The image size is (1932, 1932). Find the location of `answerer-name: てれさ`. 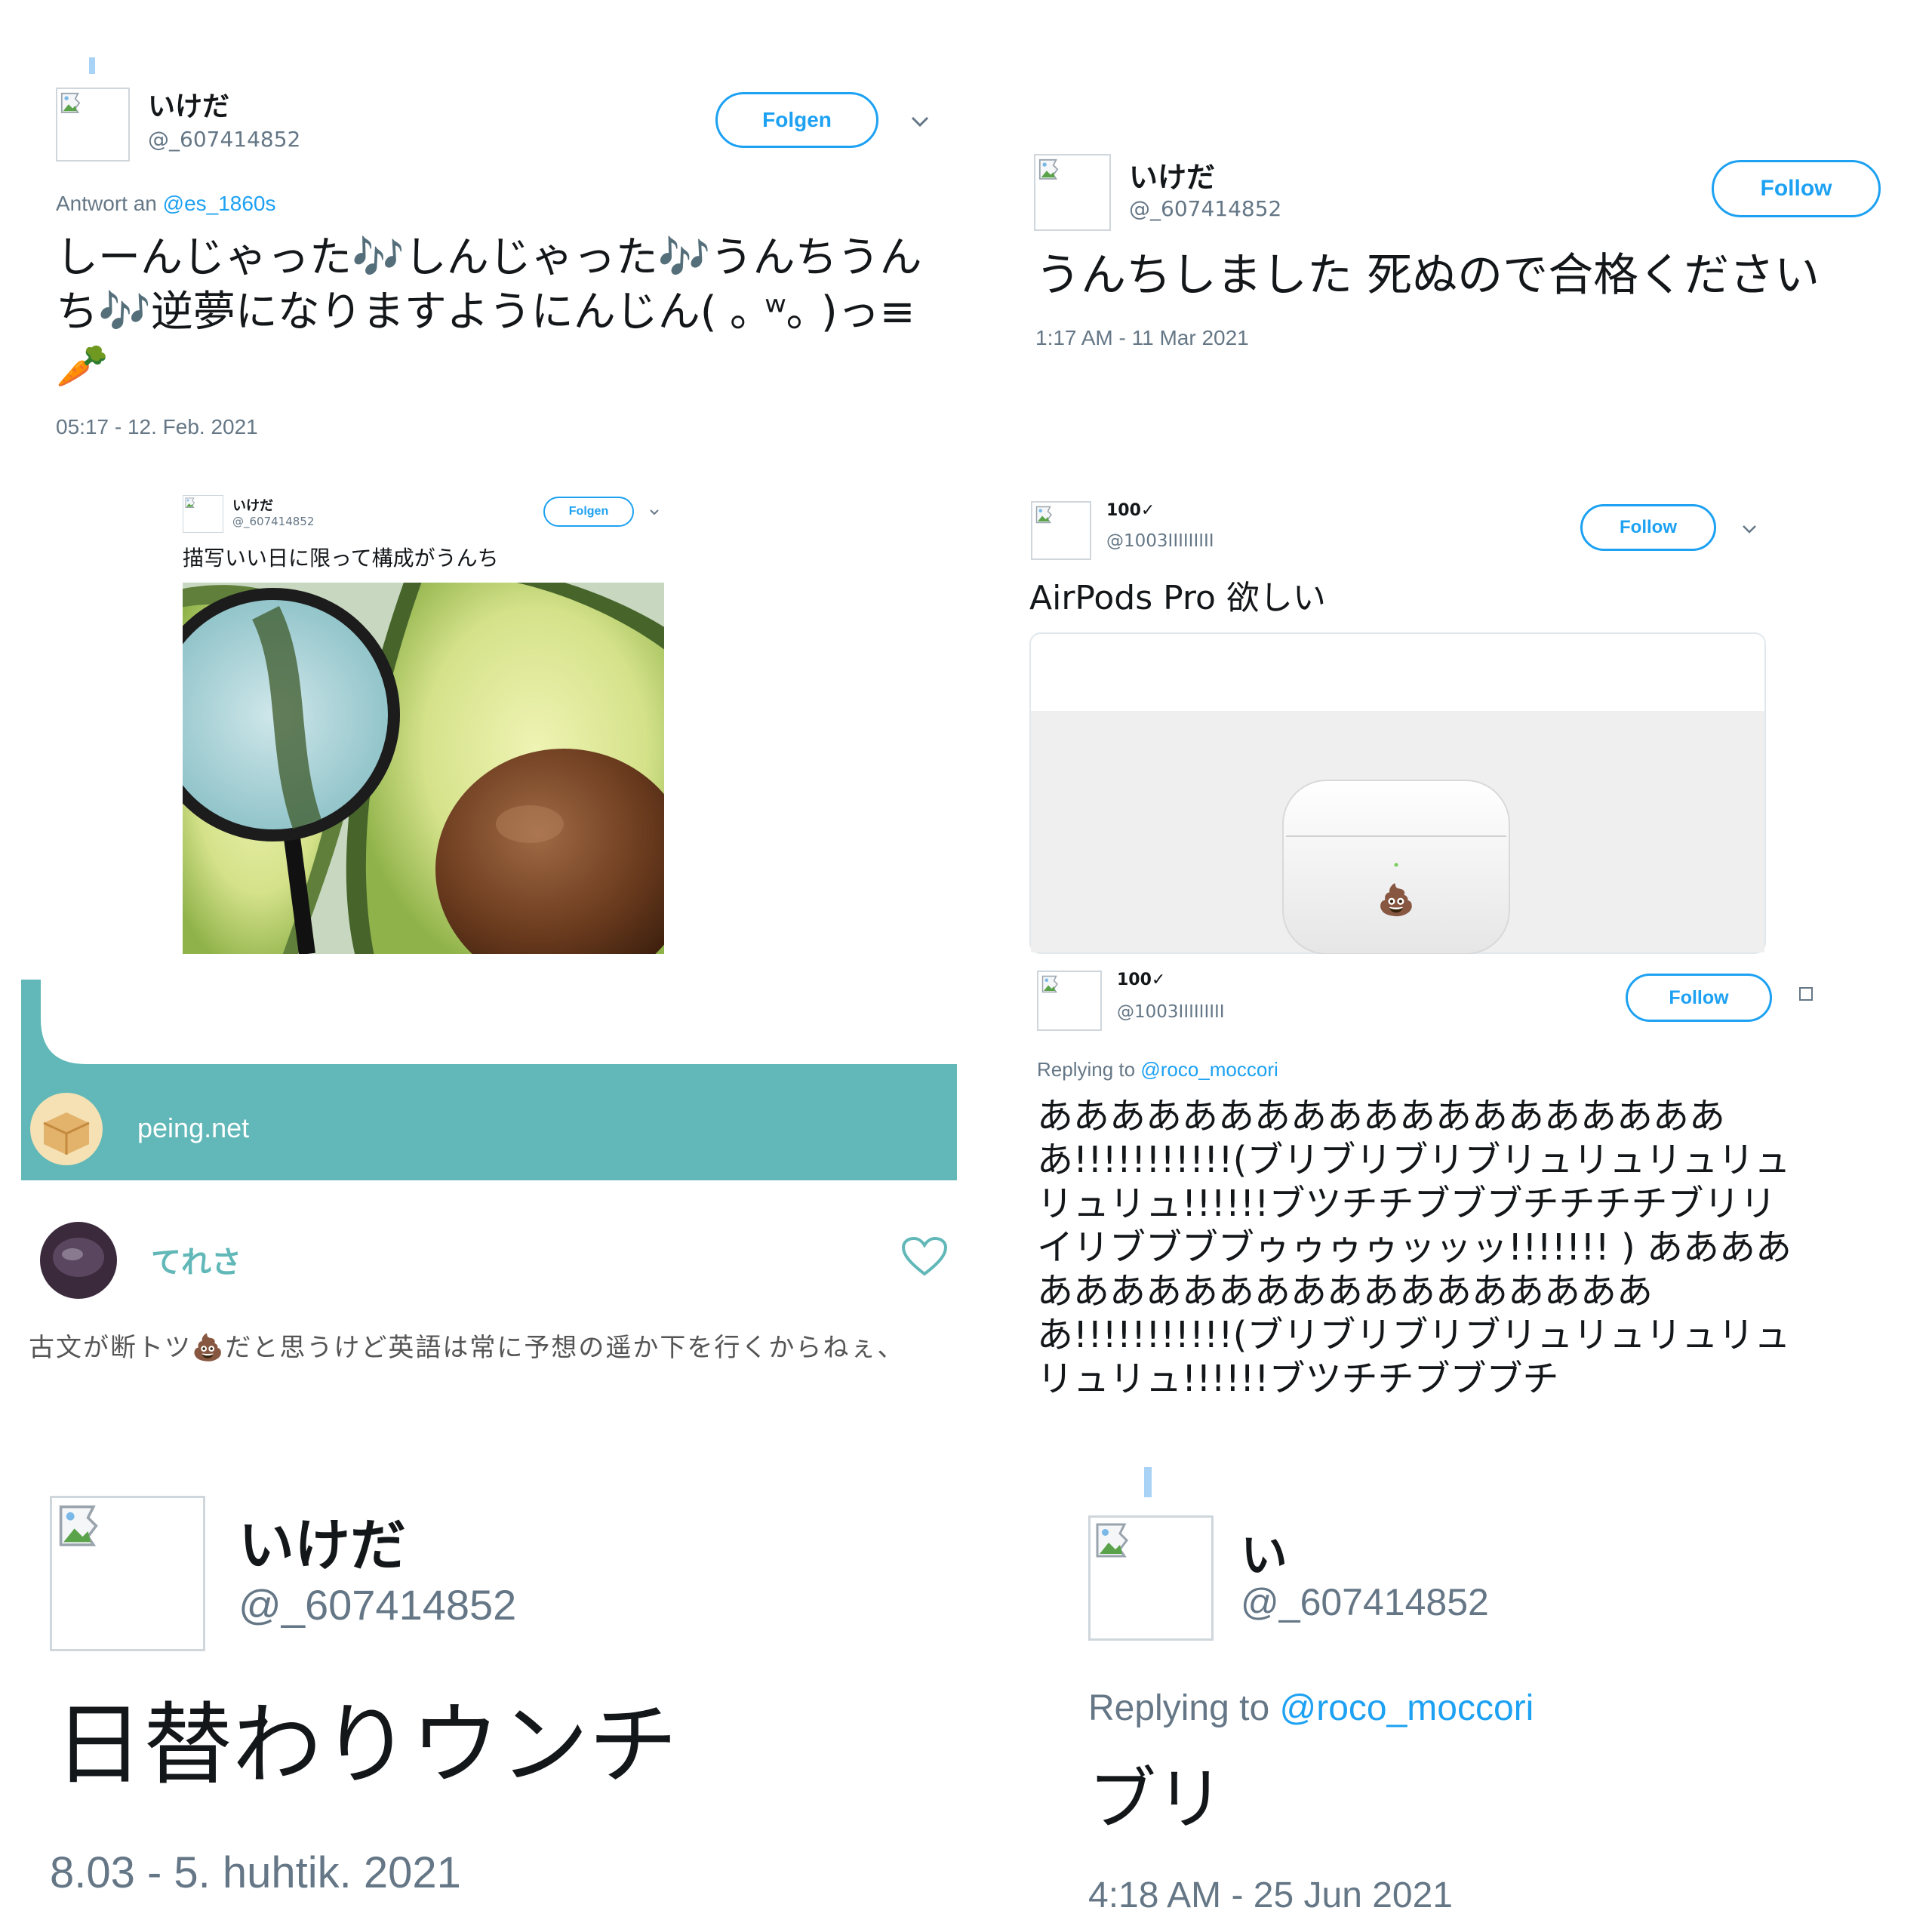

answerer-name: てれさ is located at coordinates (196, 1259).